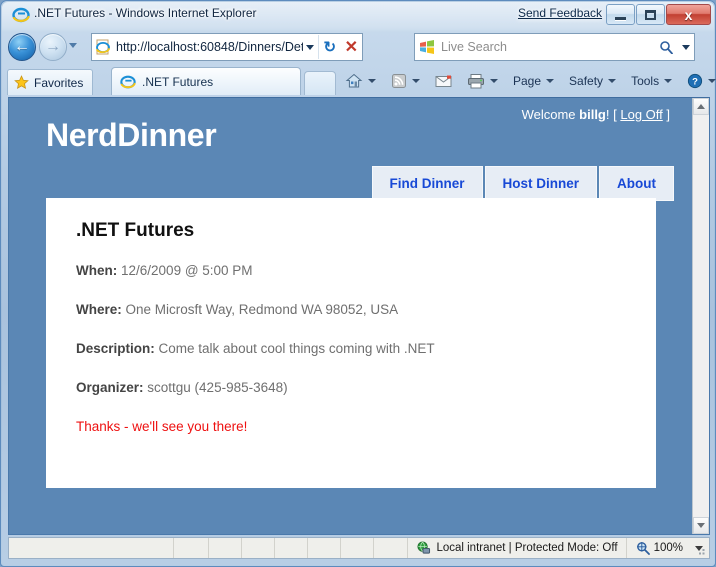  Describe the element at coordinates (372, 81) in the screenshot. I see `home-chevron-down-icon` at that location.